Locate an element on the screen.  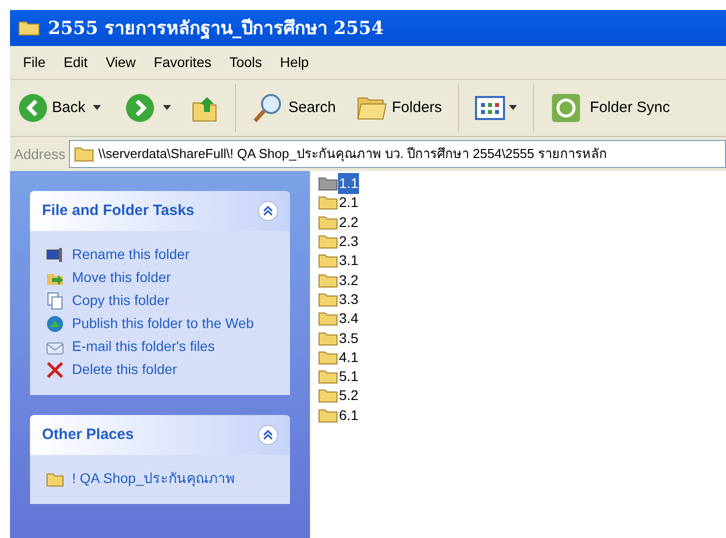
copy-icon is located at coordinates (55, 301).